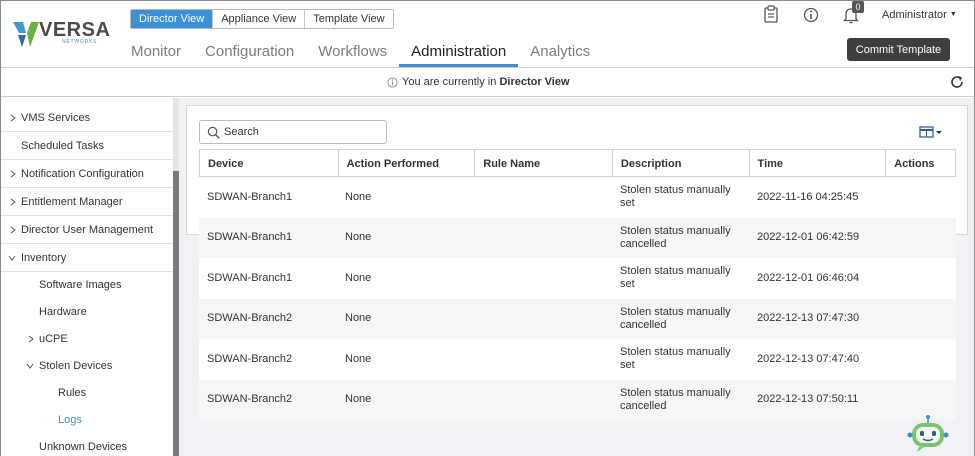 This screenshot has height=456, width=975. I want to click on sidebar-item-label: Software Images, so click(80, 285).